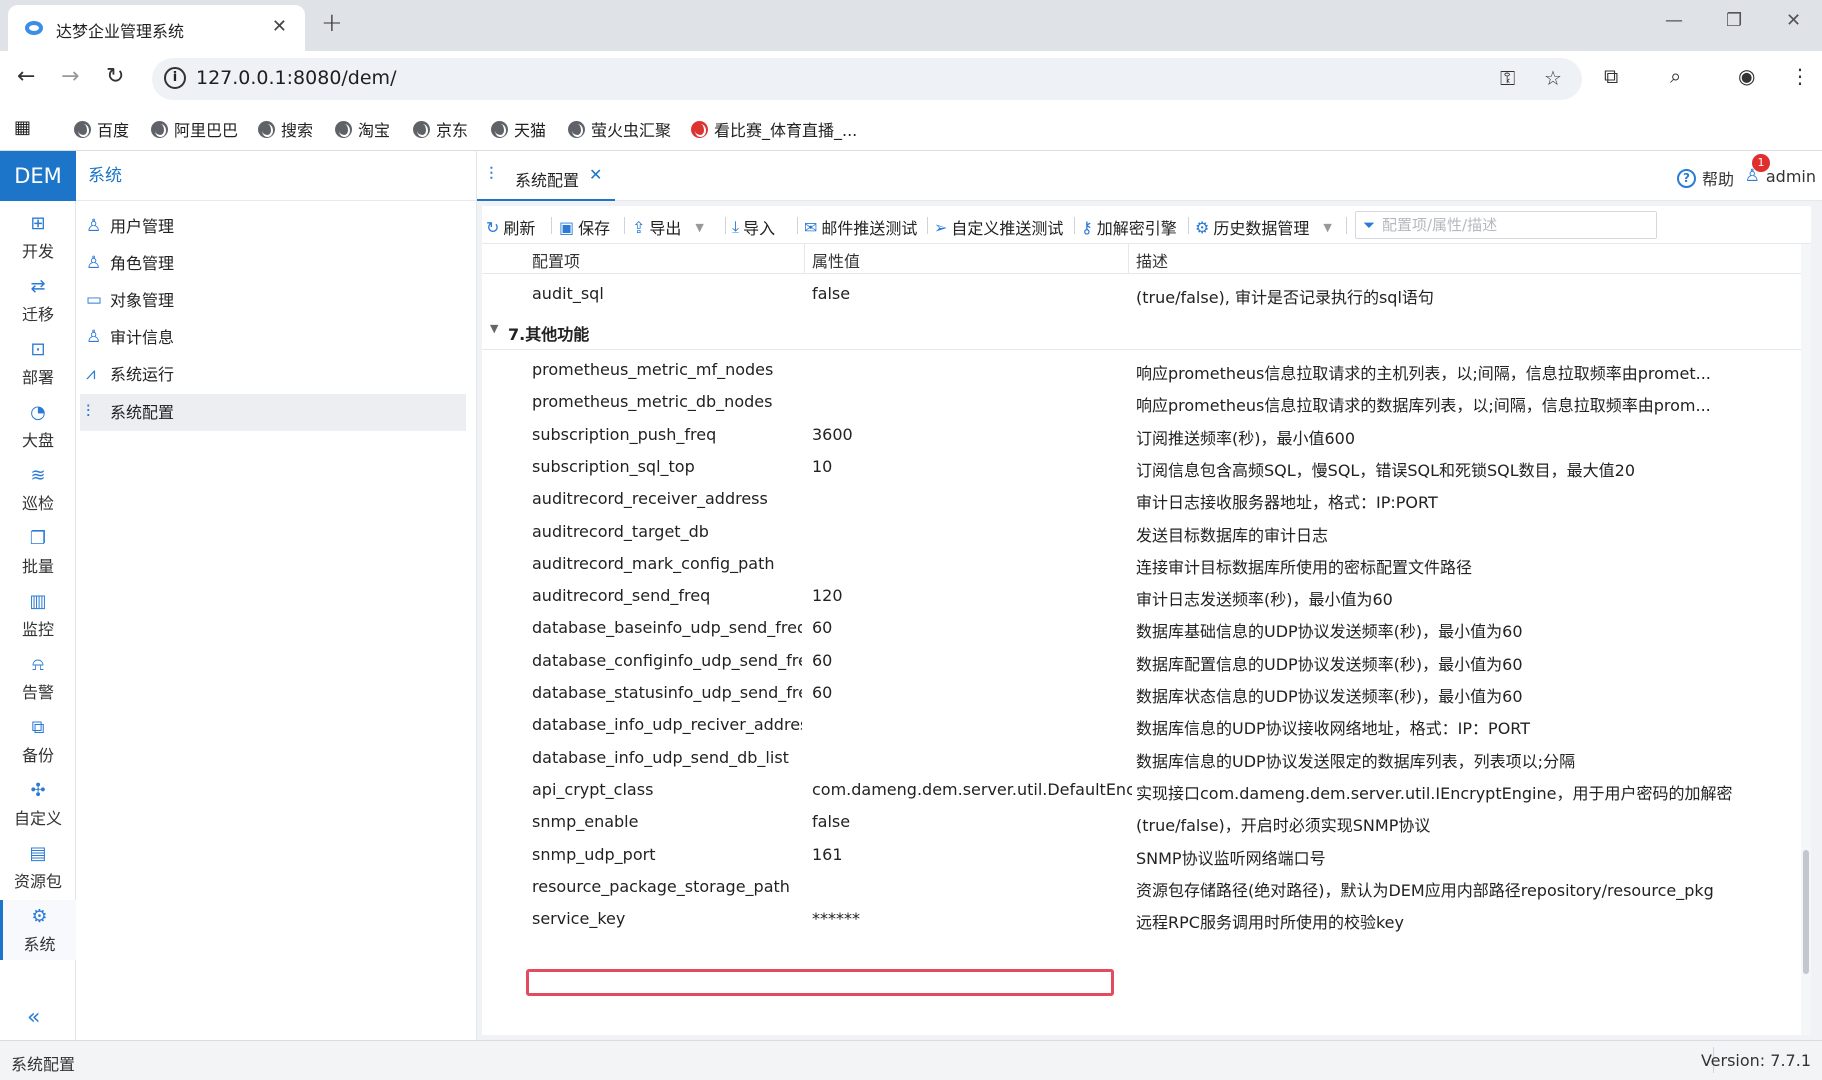  What do you see at coordinates (624, 434) in the screenshot?
I see `config-key: subscription_push_freq` at bounding box center [624, 434].